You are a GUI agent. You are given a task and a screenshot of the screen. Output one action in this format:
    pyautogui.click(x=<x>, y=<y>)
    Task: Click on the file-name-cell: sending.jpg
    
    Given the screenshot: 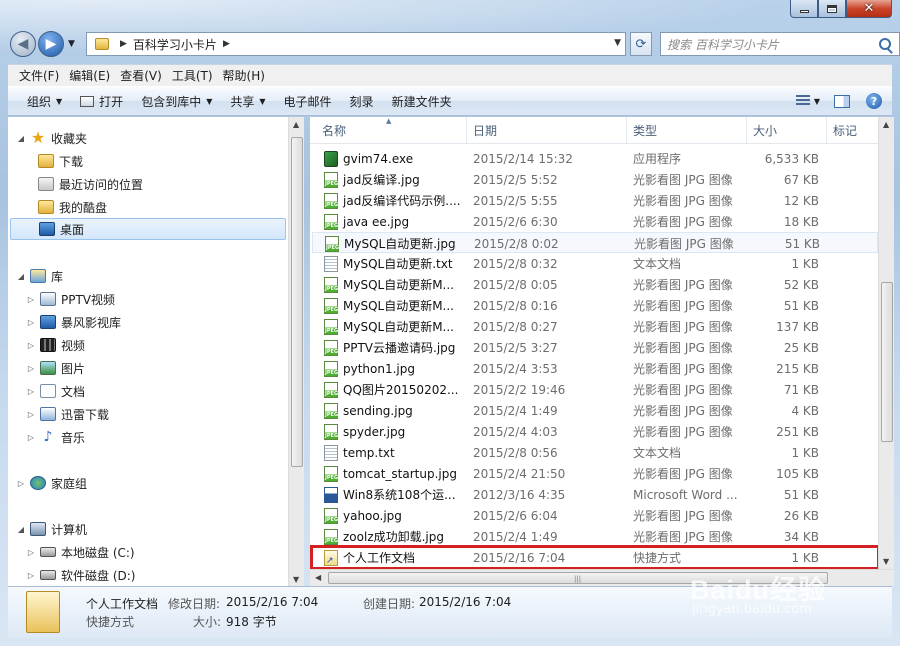 What is the action you would take?
    pyautogui.click(x=399, y=410)
    